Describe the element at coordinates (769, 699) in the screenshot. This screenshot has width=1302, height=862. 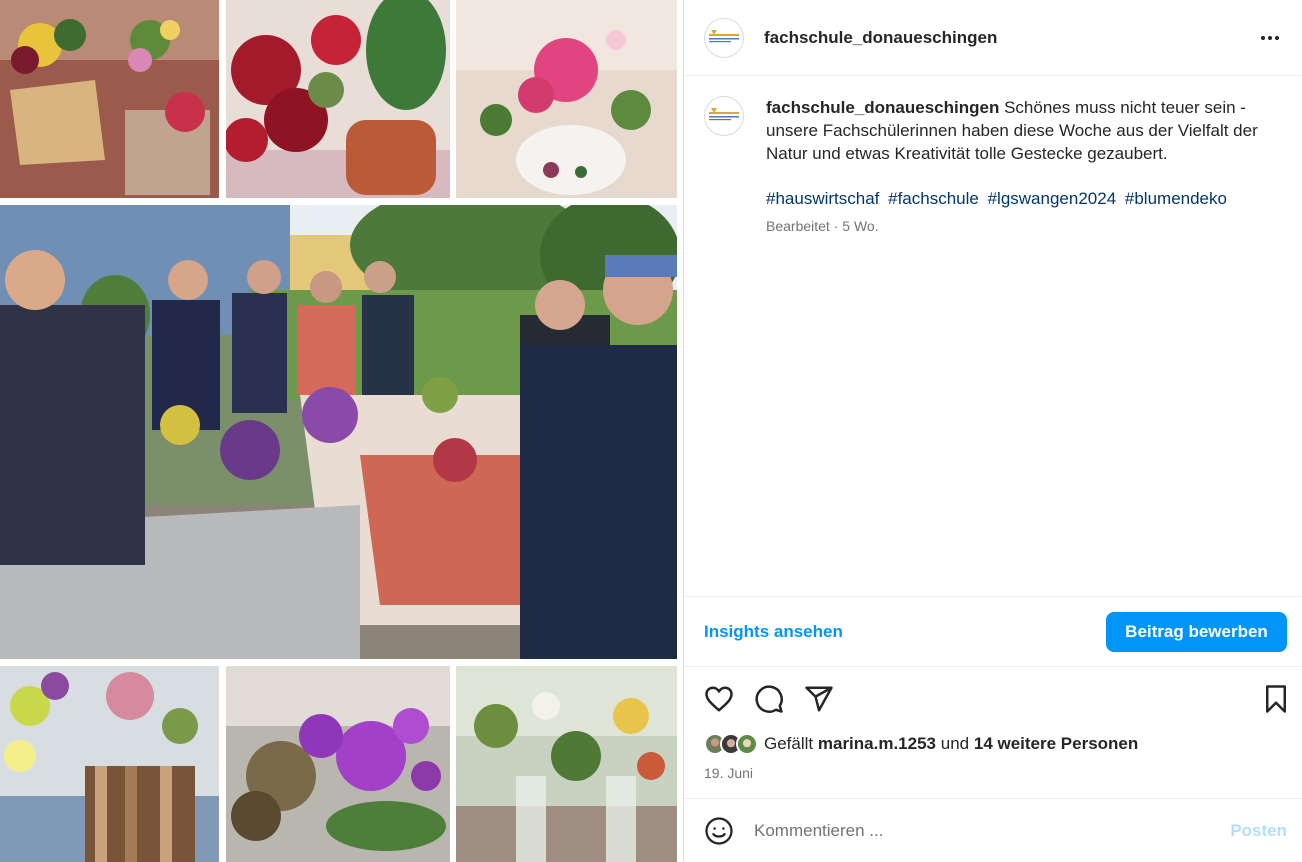
I see `comment-bubble-icon` at that location.